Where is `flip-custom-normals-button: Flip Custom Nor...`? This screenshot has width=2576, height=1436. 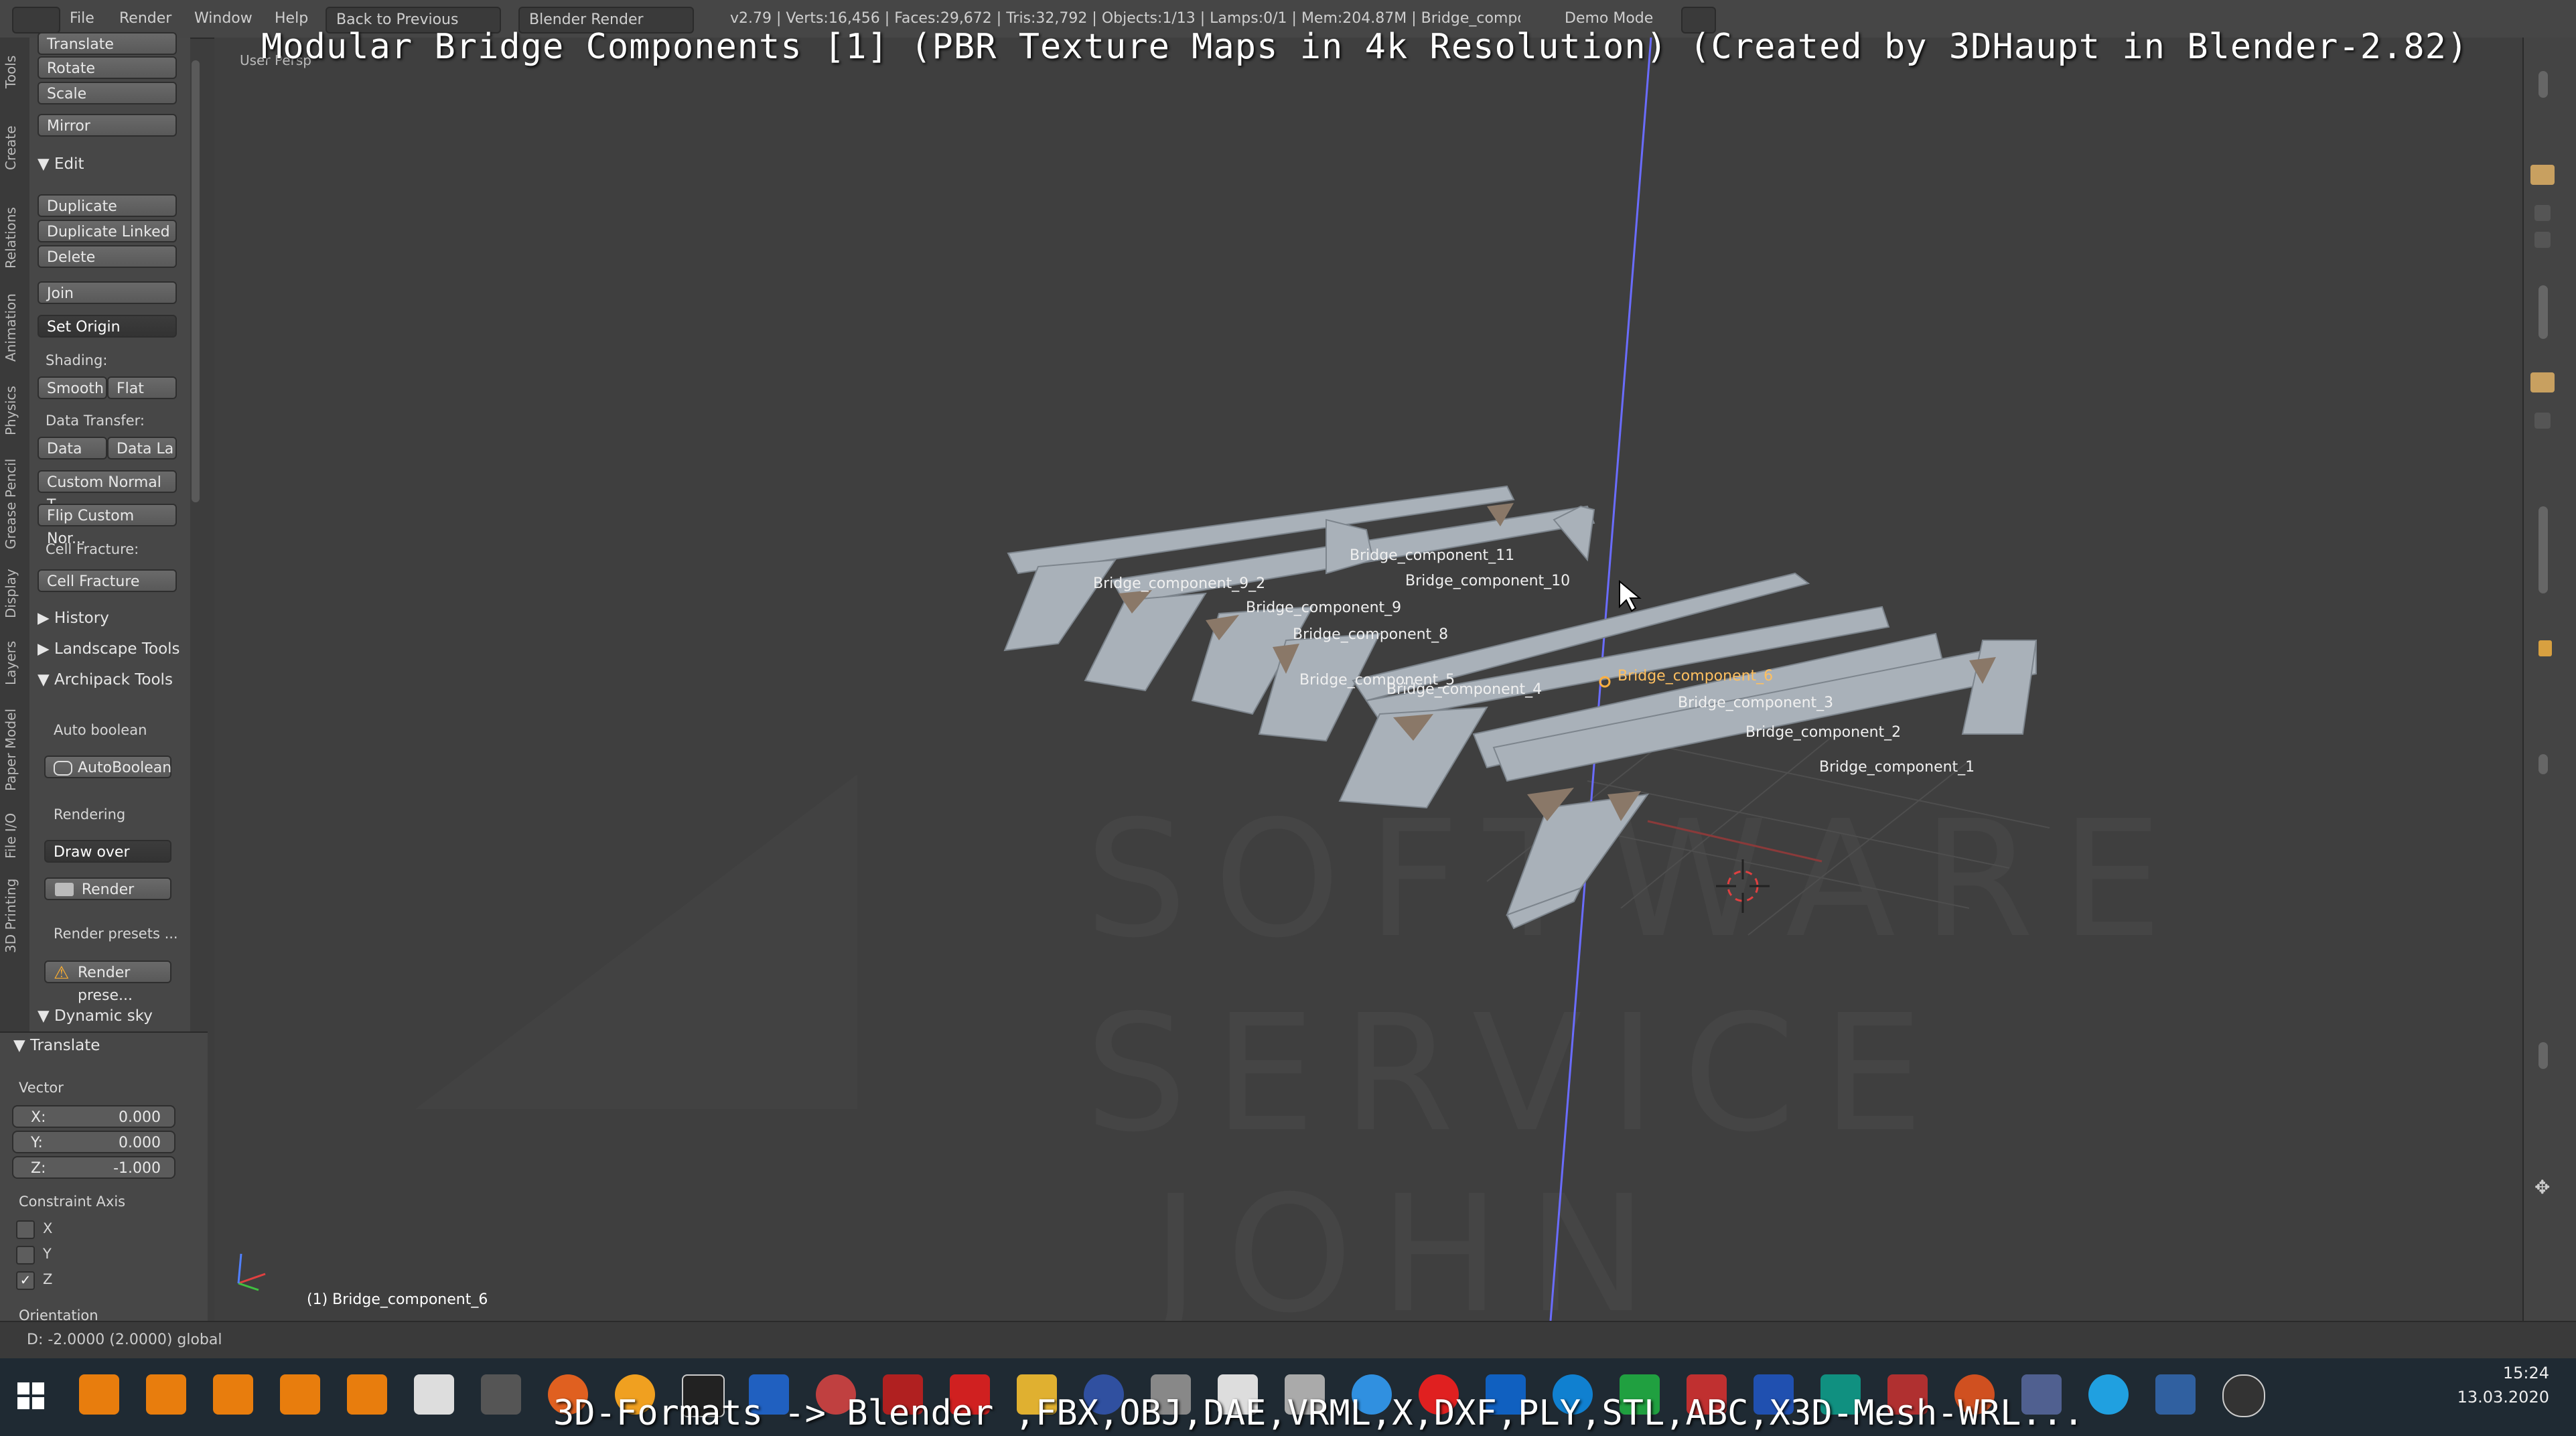
flip-custom-normals-button: Flip Custom Nor... is located at coordinates (107, 525).